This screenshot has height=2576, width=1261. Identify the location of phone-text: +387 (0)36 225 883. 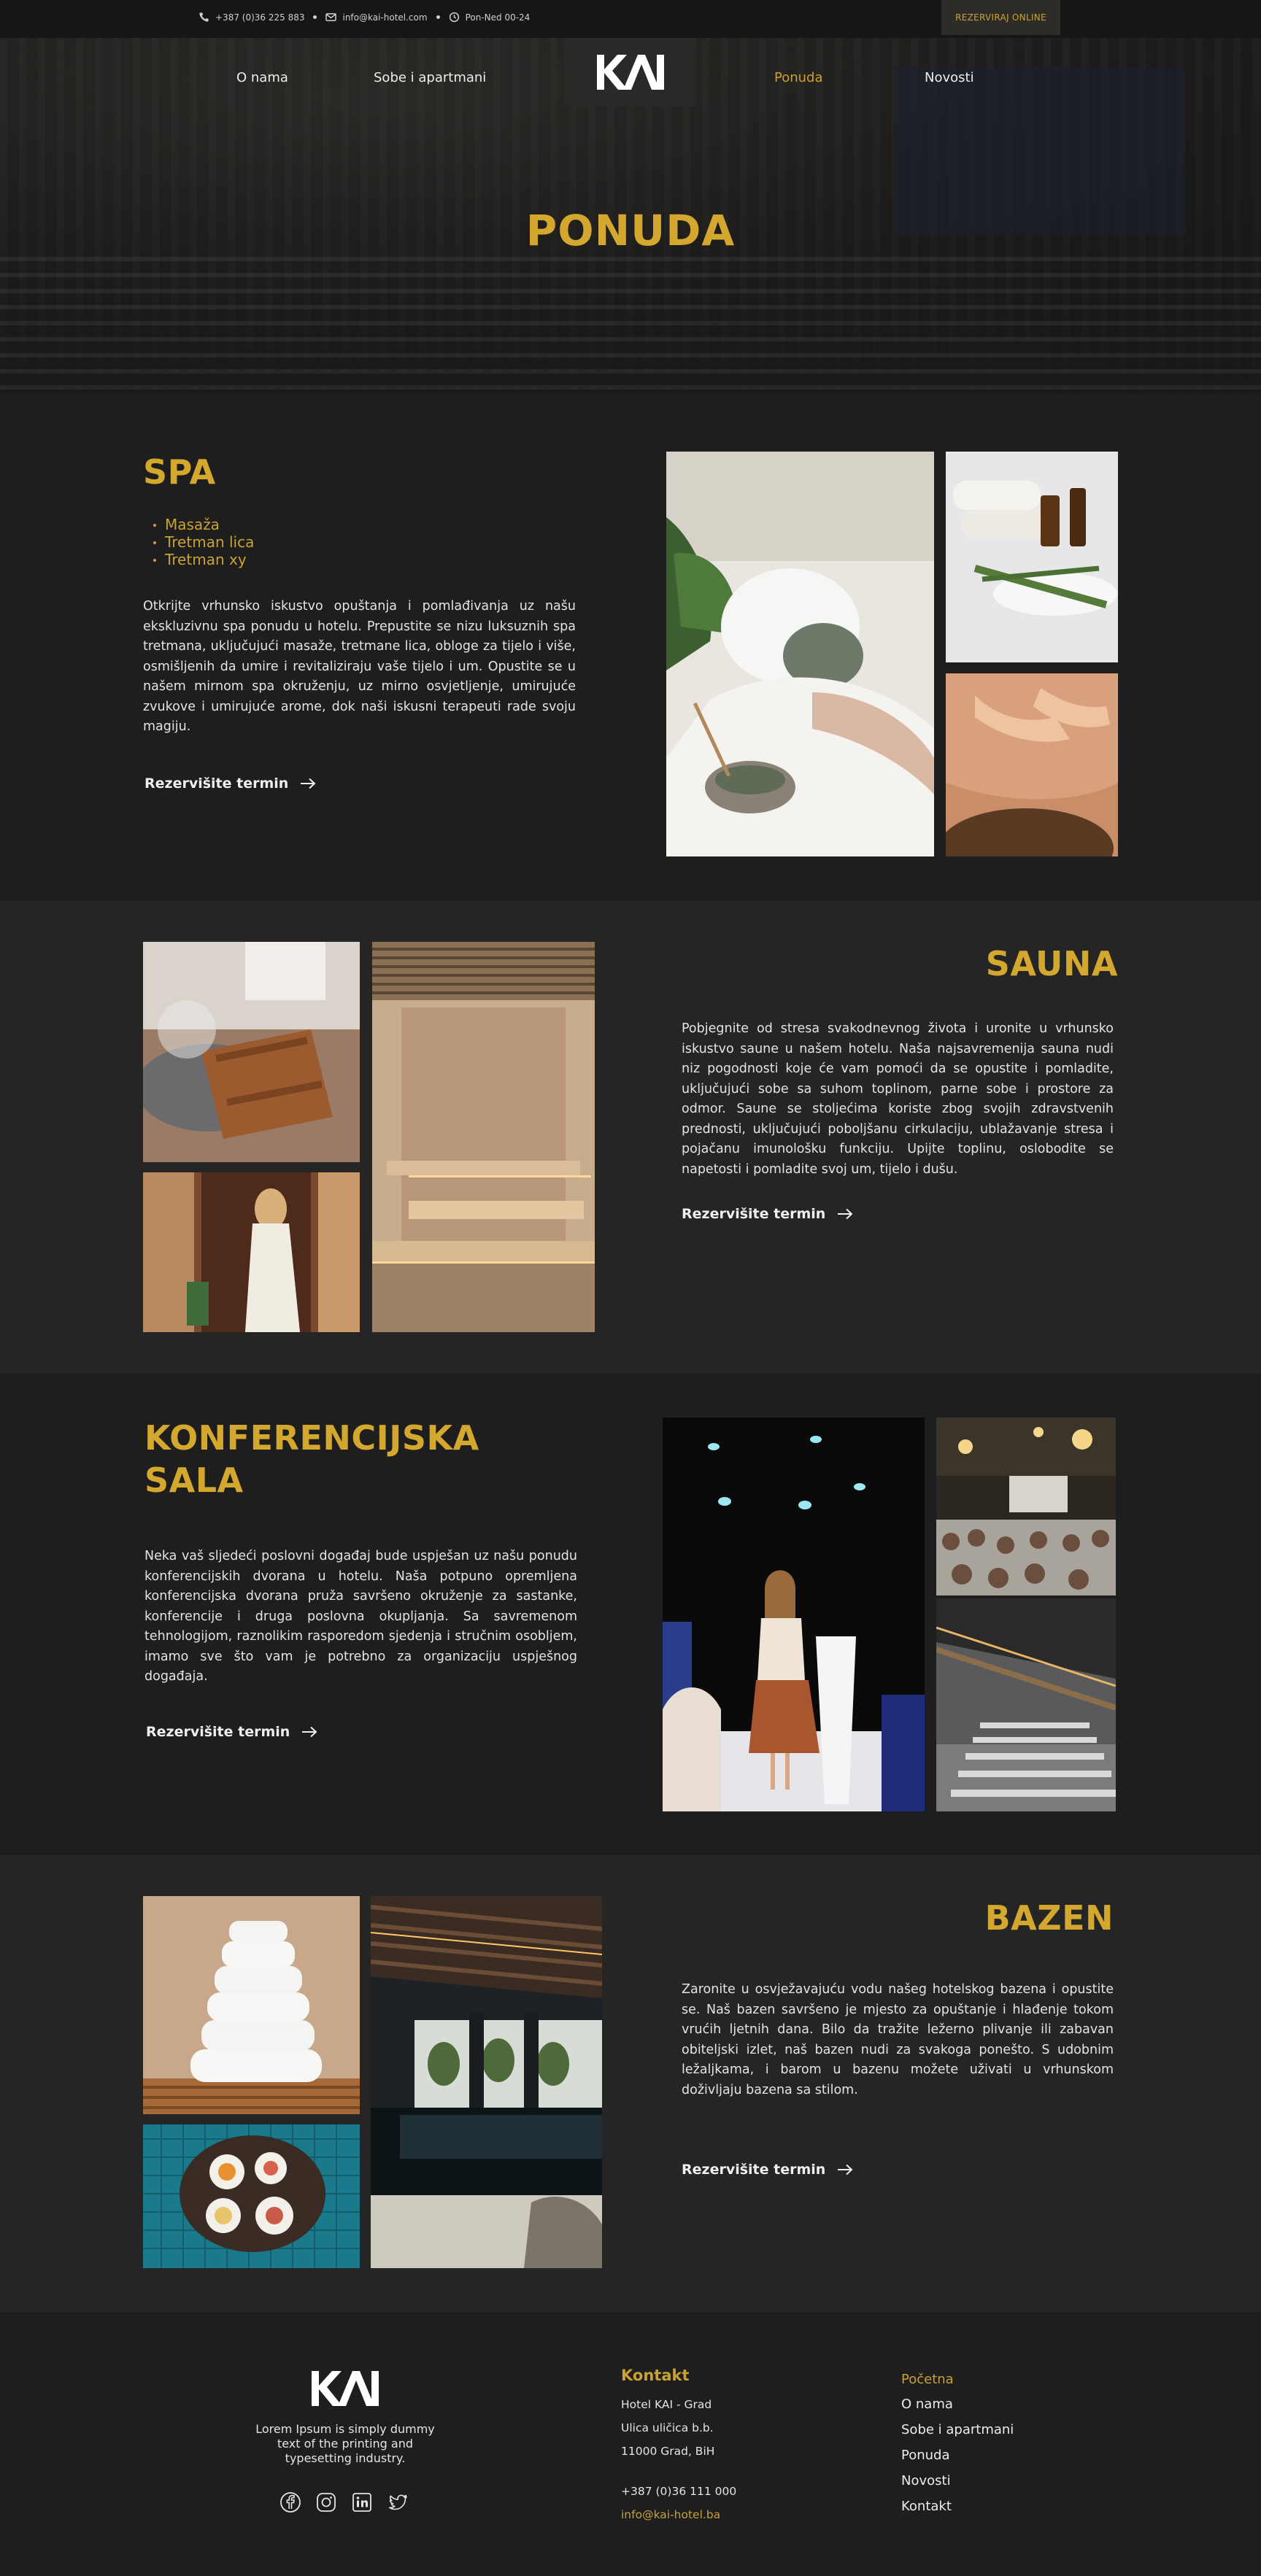
(260, 17).